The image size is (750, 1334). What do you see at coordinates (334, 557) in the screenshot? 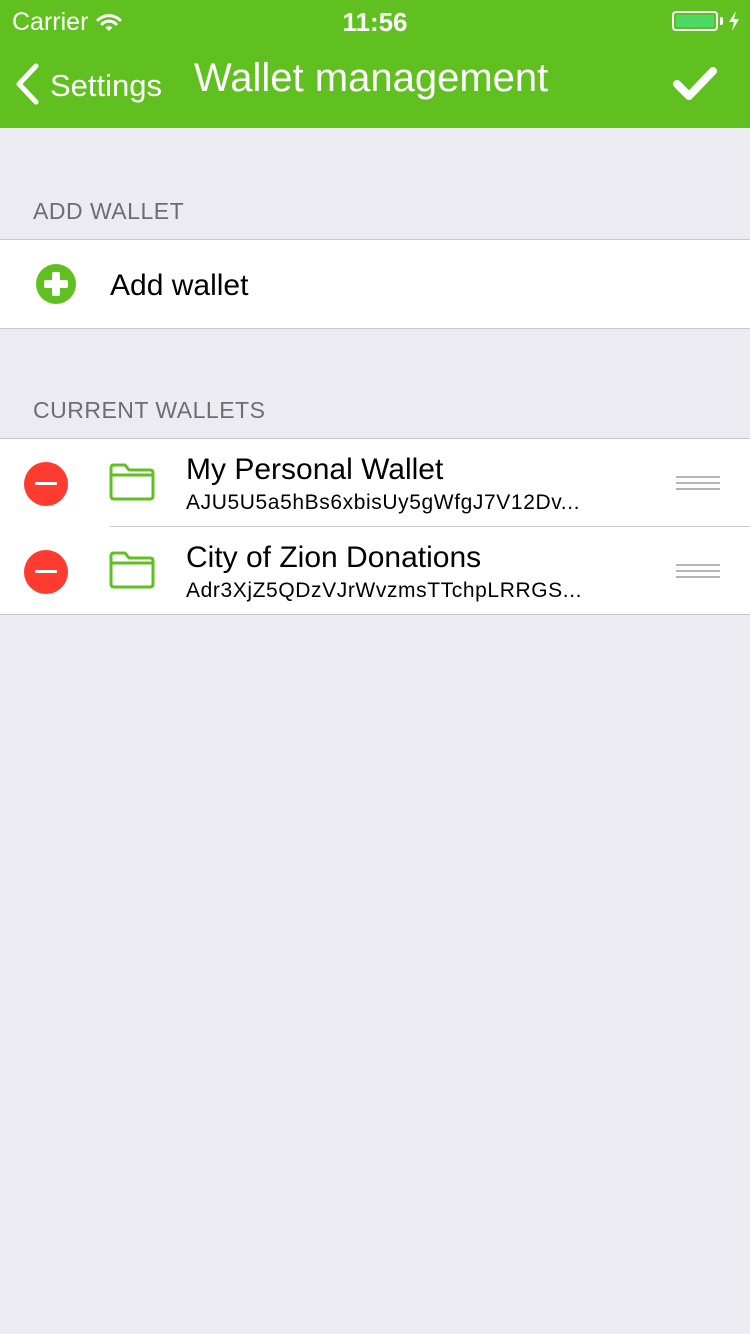
I see `wallet-name: City of Zion Donations` at bounding box center [334, 557].